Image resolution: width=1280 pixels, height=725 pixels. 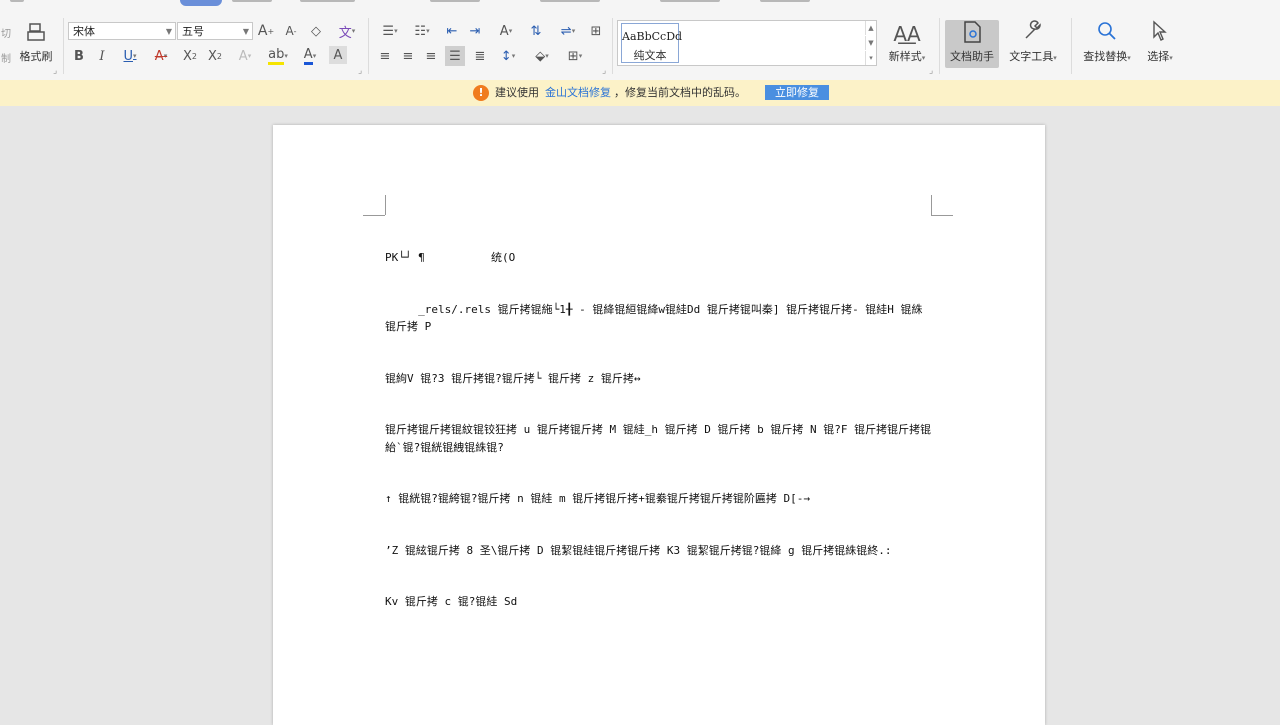 I want to click on select-label: 选择, so click(x=1158, y=56).